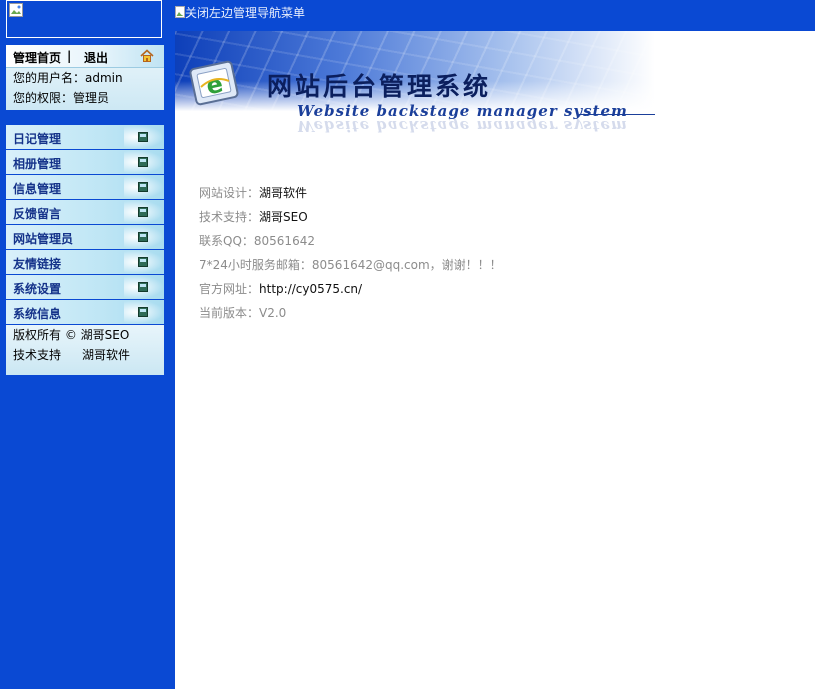 This screenshot has width=815, height=689. What do you see at coordinates (214, 83) in the screenshot?
I see `ie-logo-icon: e` at bounding box center [214, 83].